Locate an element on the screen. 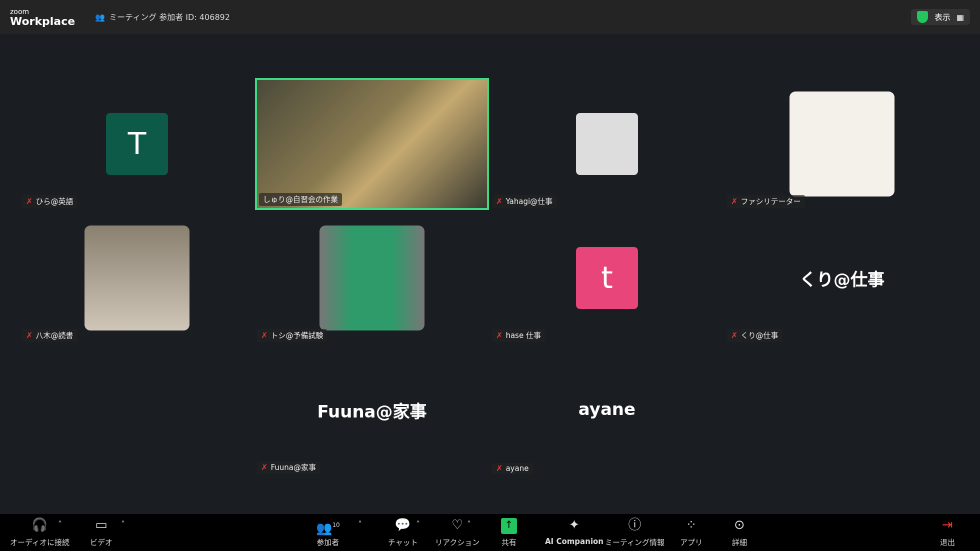 The width and height of the screenshot is (980, 551). chat-caret: ˄ is located at coordinates (418, 524).